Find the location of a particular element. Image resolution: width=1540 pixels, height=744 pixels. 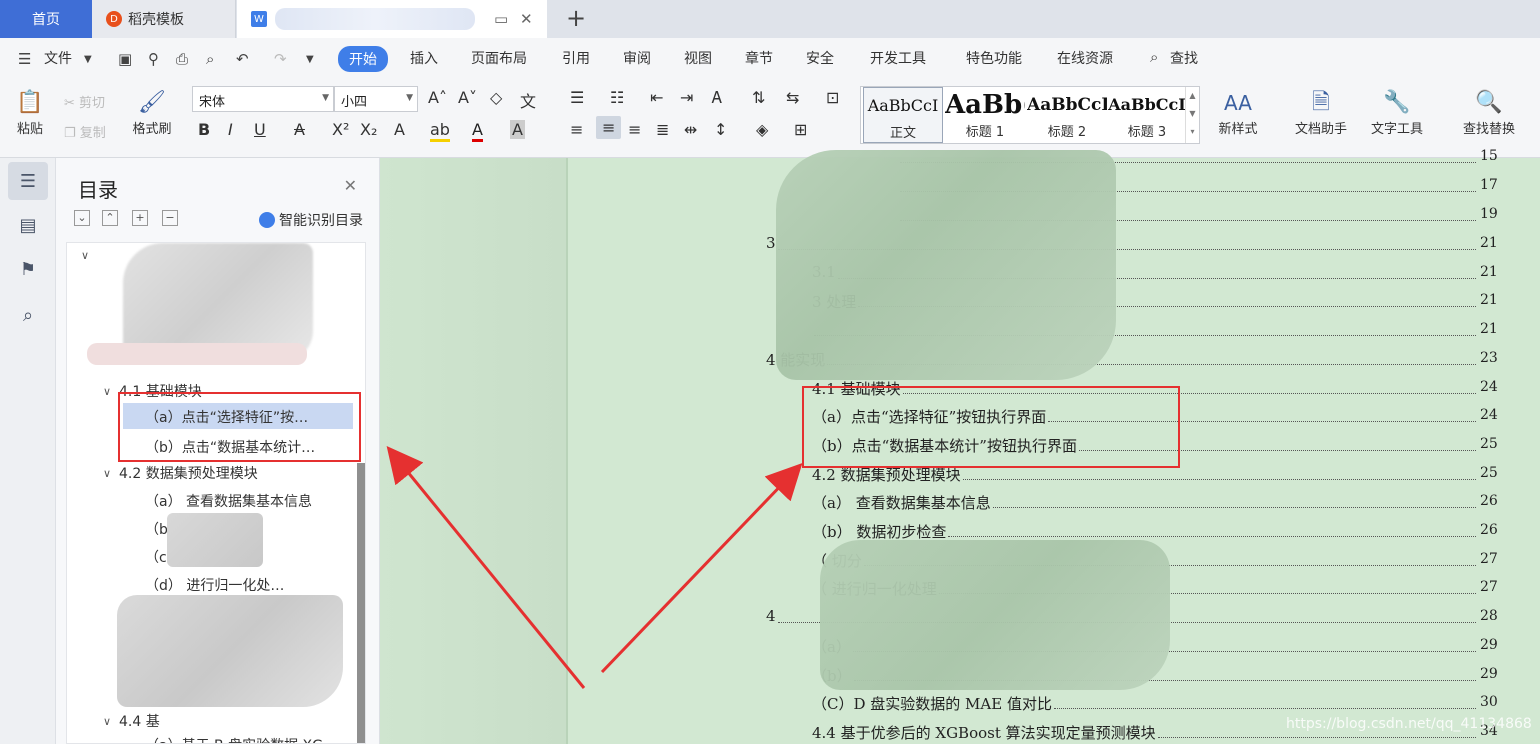

arrow-to-nav is located at coordinates (486, 567).